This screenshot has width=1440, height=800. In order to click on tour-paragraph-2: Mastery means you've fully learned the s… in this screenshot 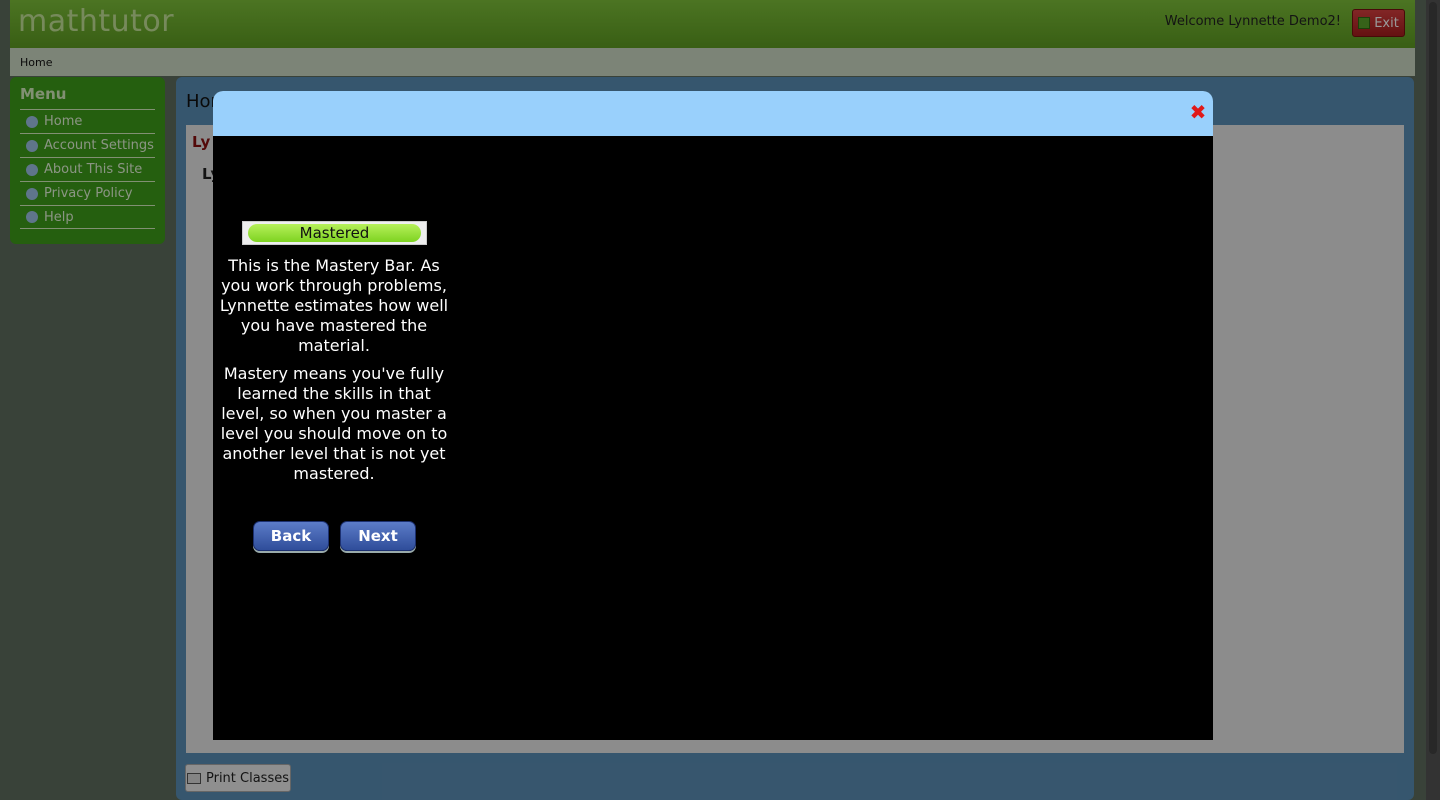, I will do `click(334, 423)`.